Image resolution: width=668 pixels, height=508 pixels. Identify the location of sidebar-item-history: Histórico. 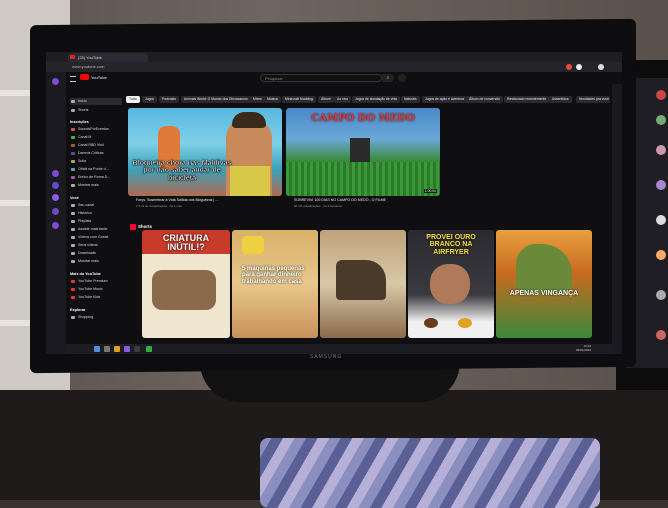
(96, 213).